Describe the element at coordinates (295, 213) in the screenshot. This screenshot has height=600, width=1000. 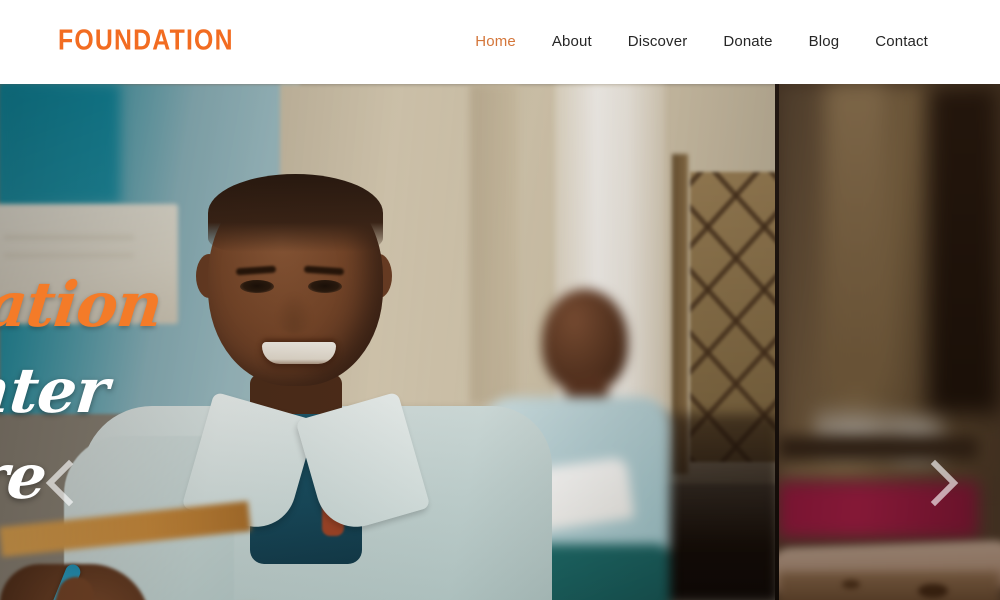
I see `boy-hair` at that location.